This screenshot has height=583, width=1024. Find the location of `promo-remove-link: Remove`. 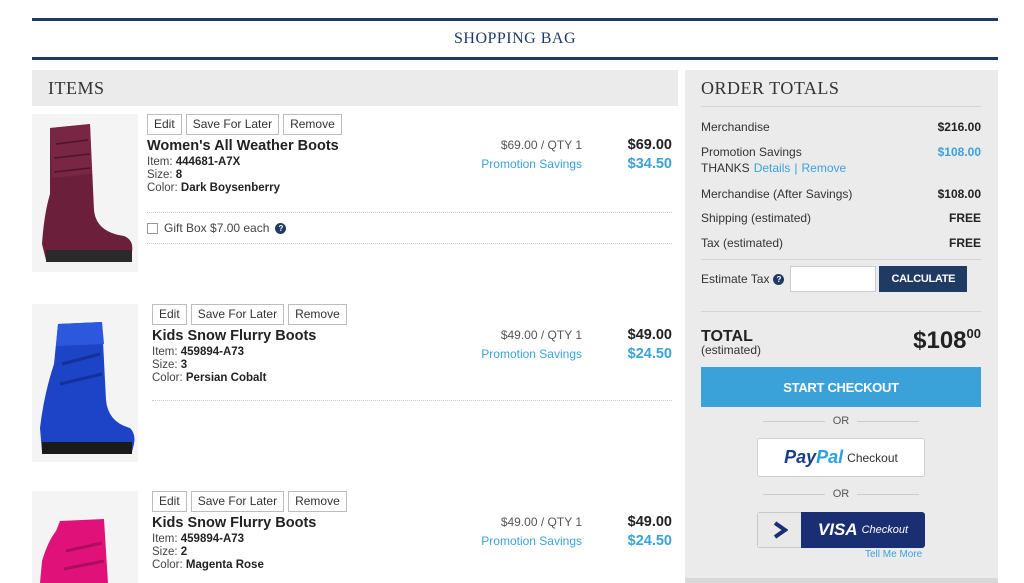

promo-remove-link: Remove is located at coordinates (824, 168).